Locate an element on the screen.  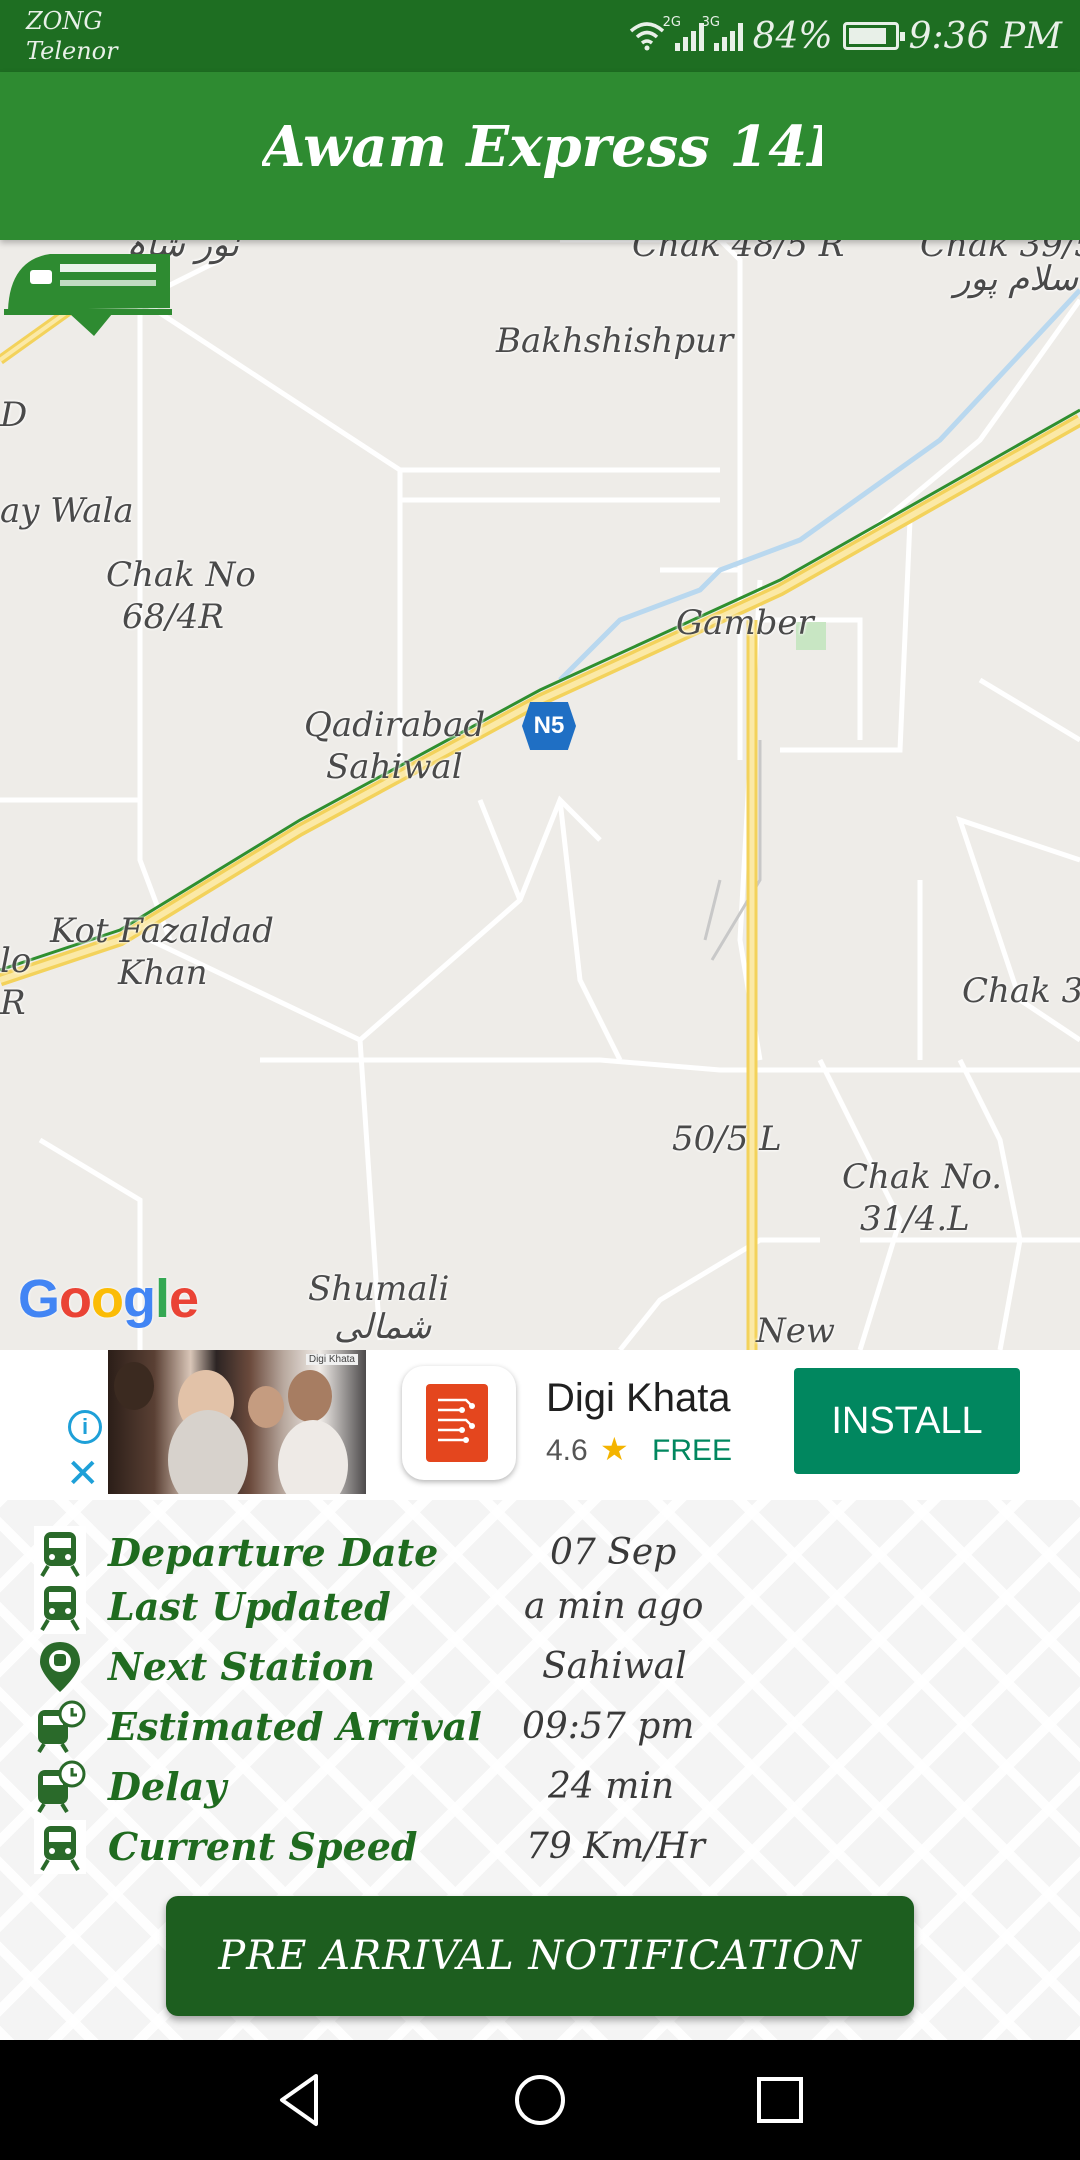
info-row-last-updated: Last Updated a min ago is located at coordinates (368, 1608).